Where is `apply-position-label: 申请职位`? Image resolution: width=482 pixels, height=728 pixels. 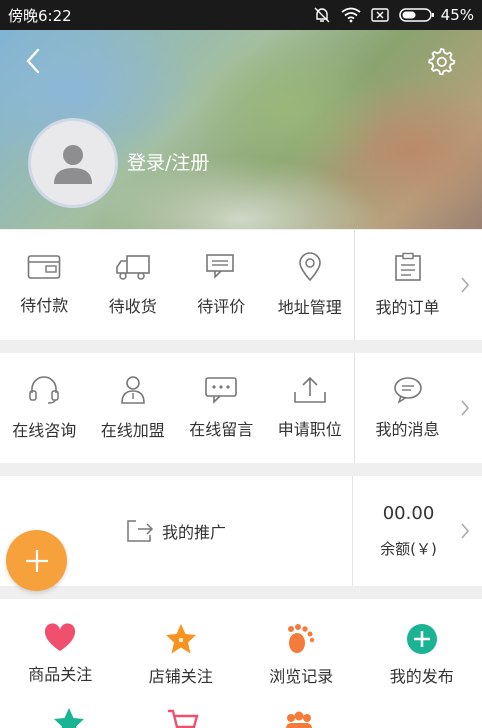
apply-position-label: 申请职位 is located at coordinates (309, 429).